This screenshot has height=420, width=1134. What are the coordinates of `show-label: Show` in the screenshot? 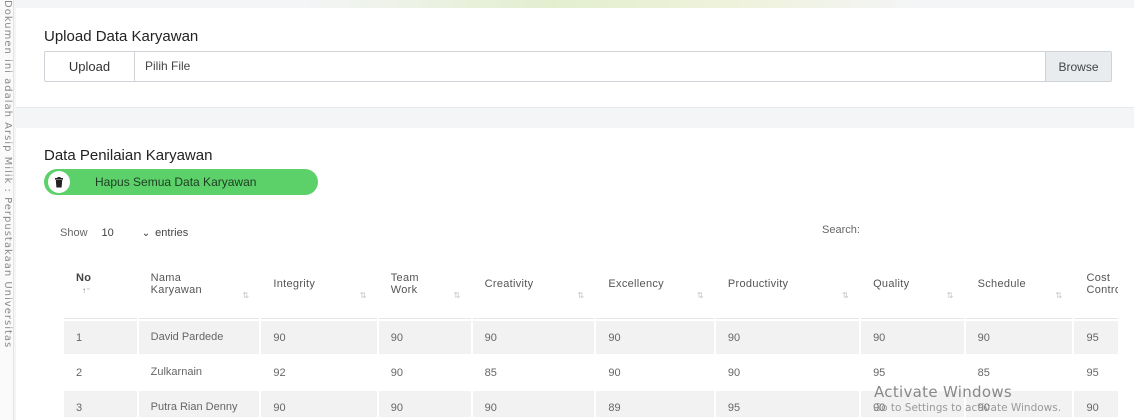 It's located at (74, 233).